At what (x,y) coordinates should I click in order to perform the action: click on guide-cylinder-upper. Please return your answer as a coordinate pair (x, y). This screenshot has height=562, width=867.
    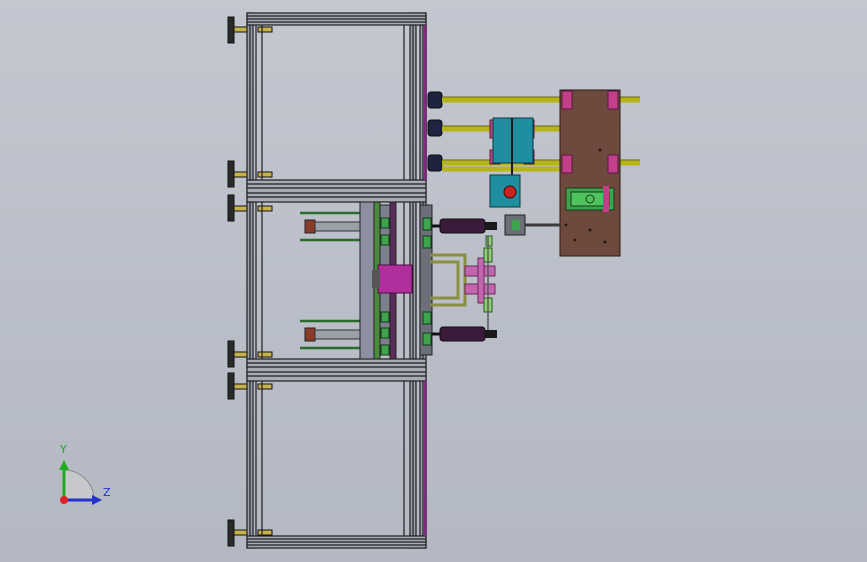
    Looking at the image, I should click on (332, 226).